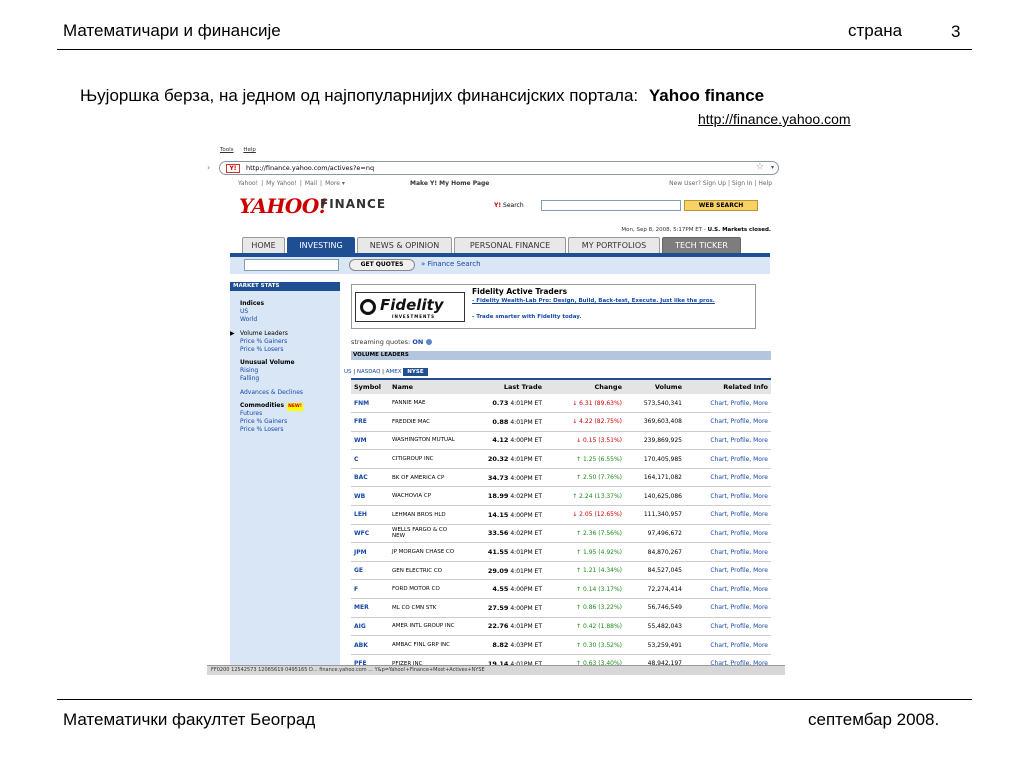  I want to click on row-symbol-link: WM, so click(370, 441).